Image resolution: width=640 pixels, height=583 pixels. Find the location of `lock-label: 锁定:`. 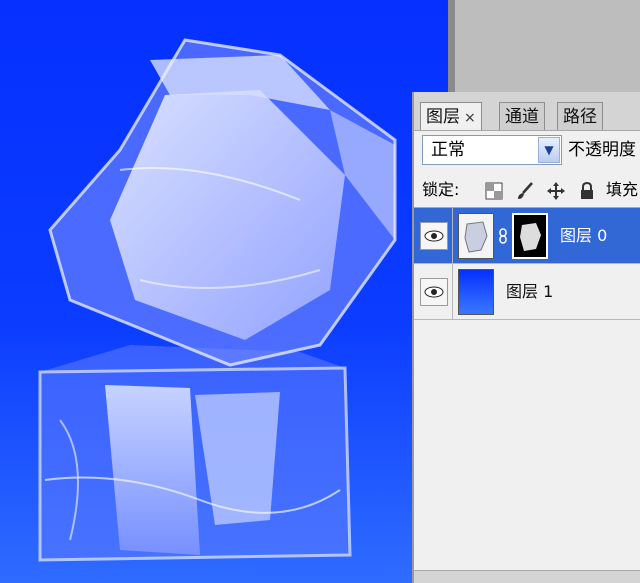

lock-label: 锁定: is located at coordinates (441, 189).